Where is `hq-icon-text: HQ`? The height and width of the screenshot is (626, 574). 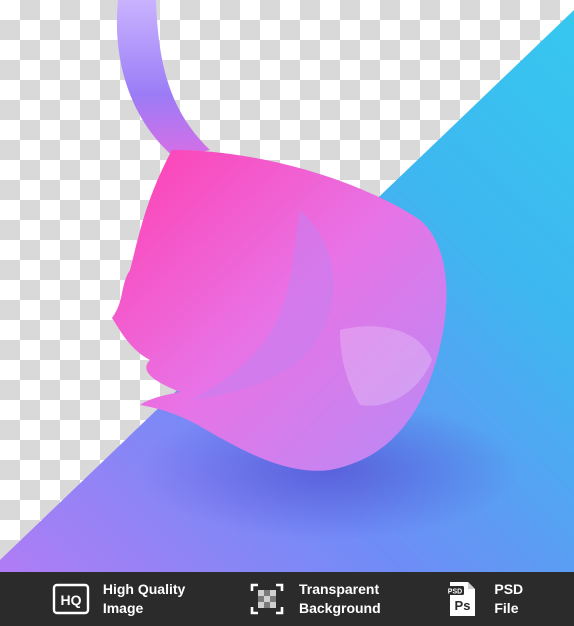
hq-icon-text: HQ is located at coordinates (70, 600).